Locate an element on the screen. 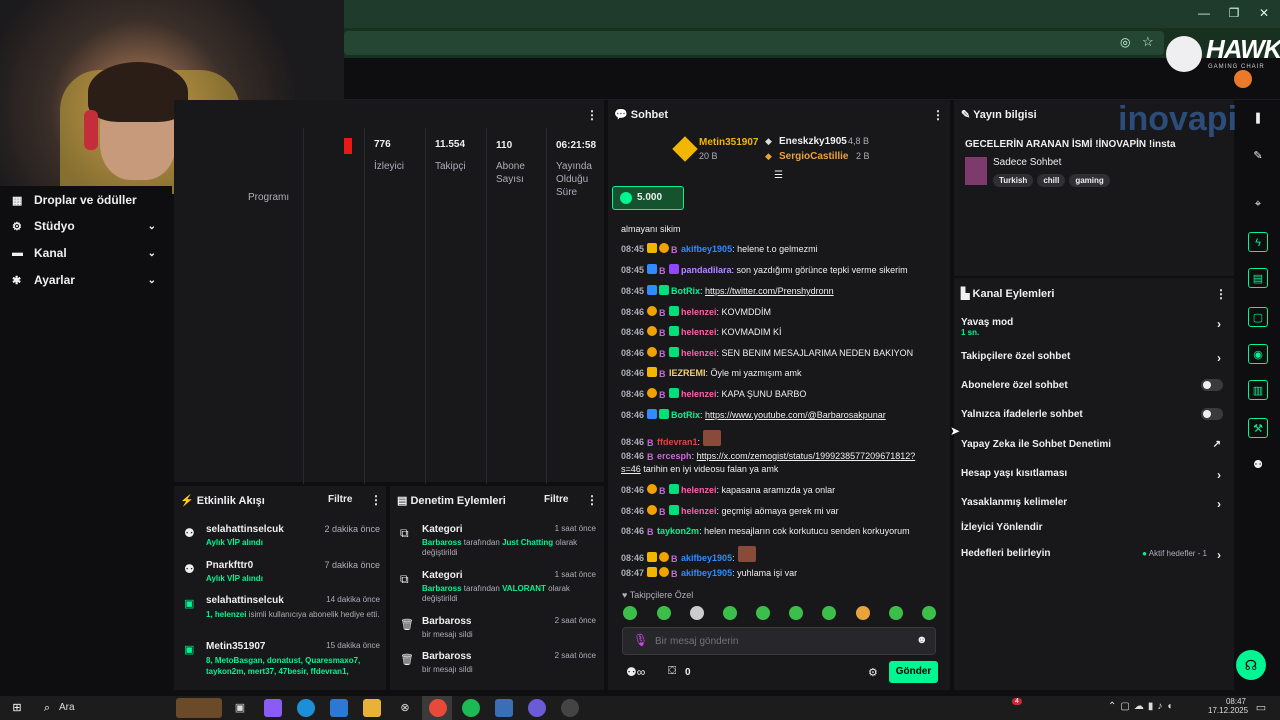  chat-settings-icon: ⚙ is located at coordinates (873, 672).